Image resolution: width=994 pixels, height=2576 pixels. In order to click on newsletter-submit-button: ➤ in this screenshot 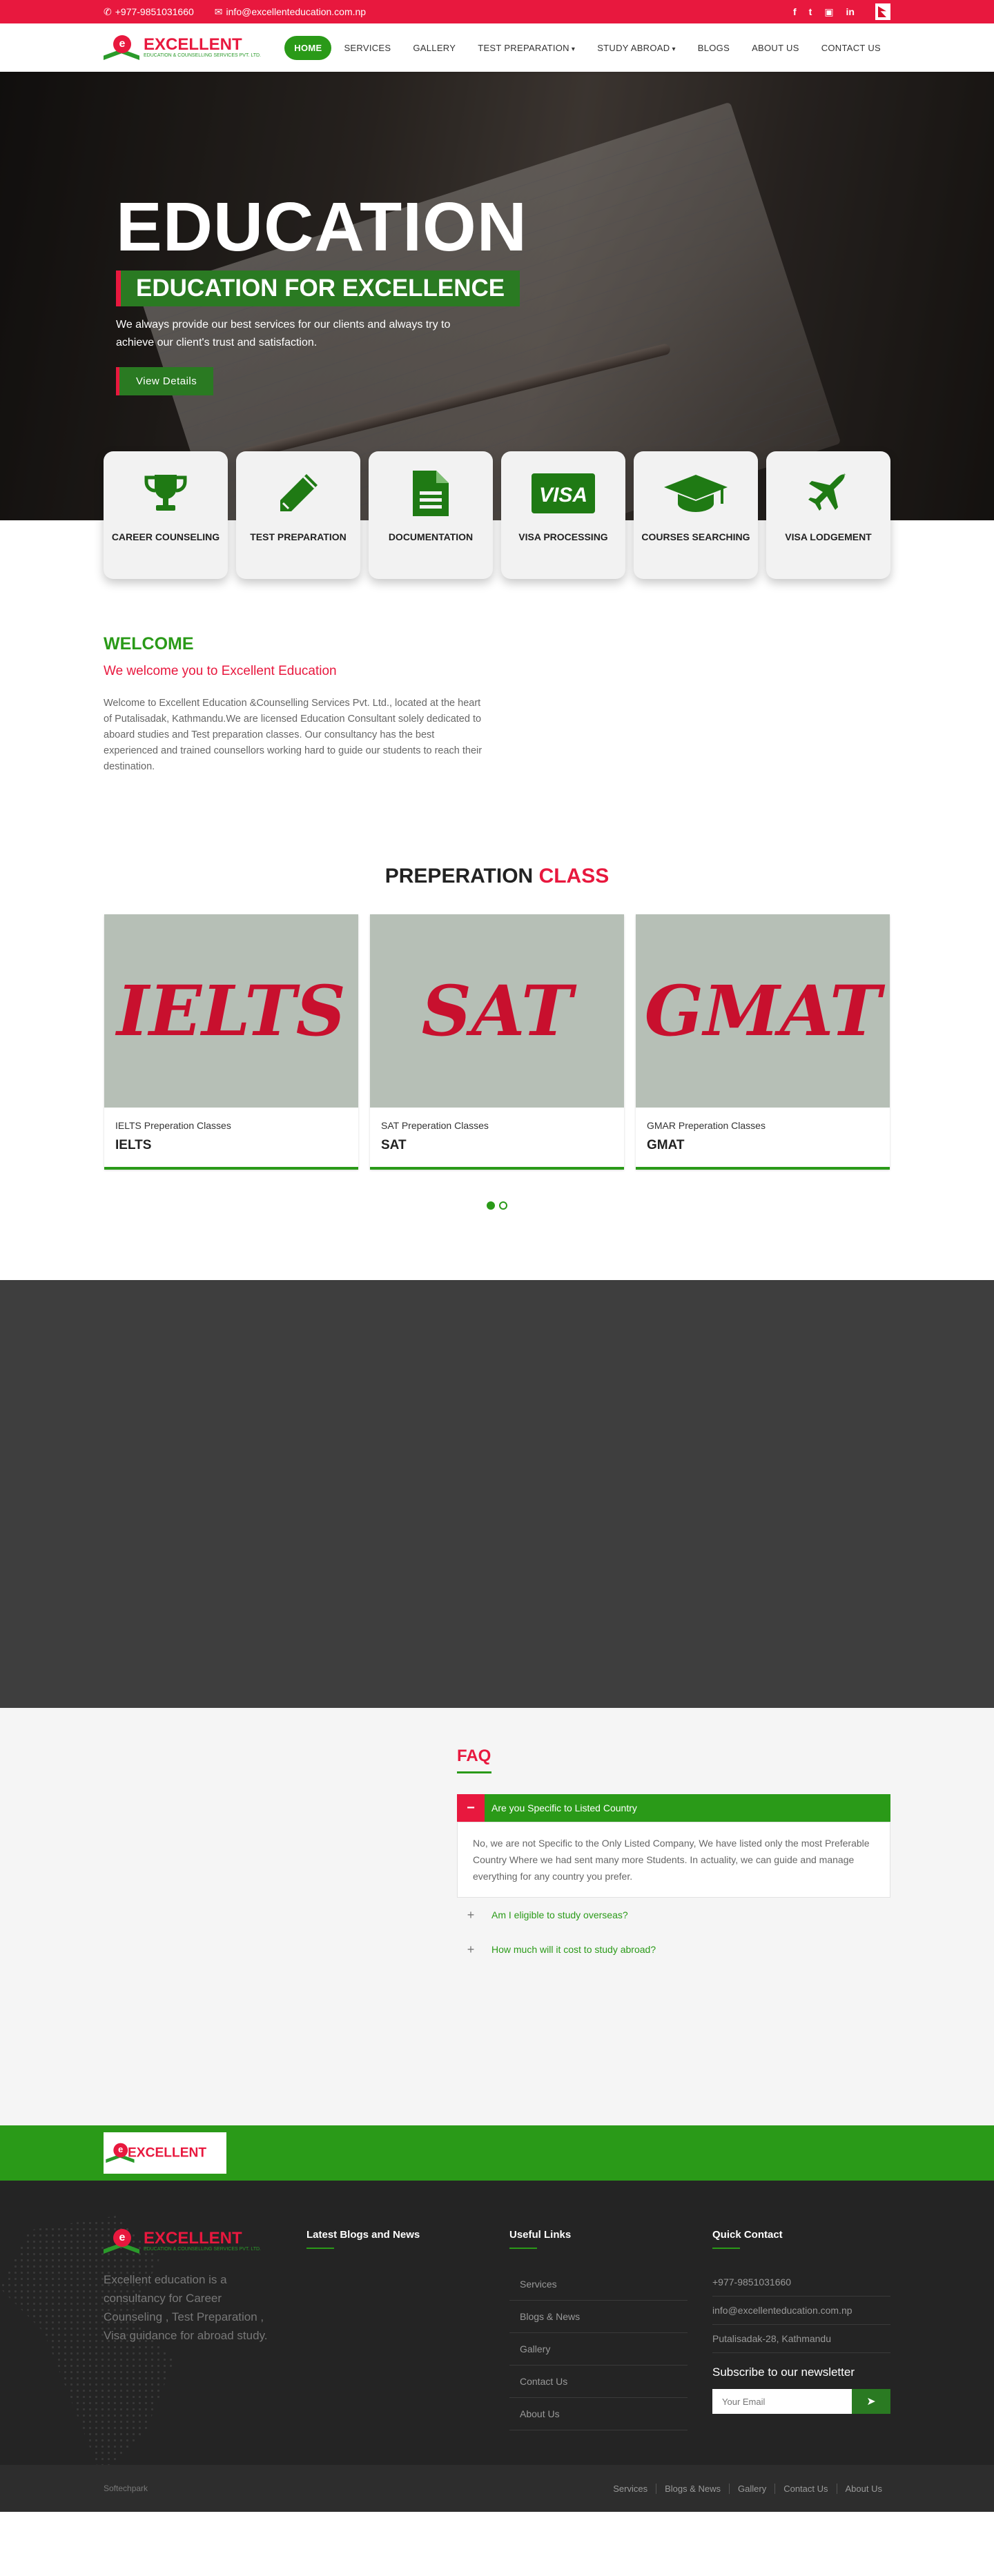, I will do `click(871, 2401)`.